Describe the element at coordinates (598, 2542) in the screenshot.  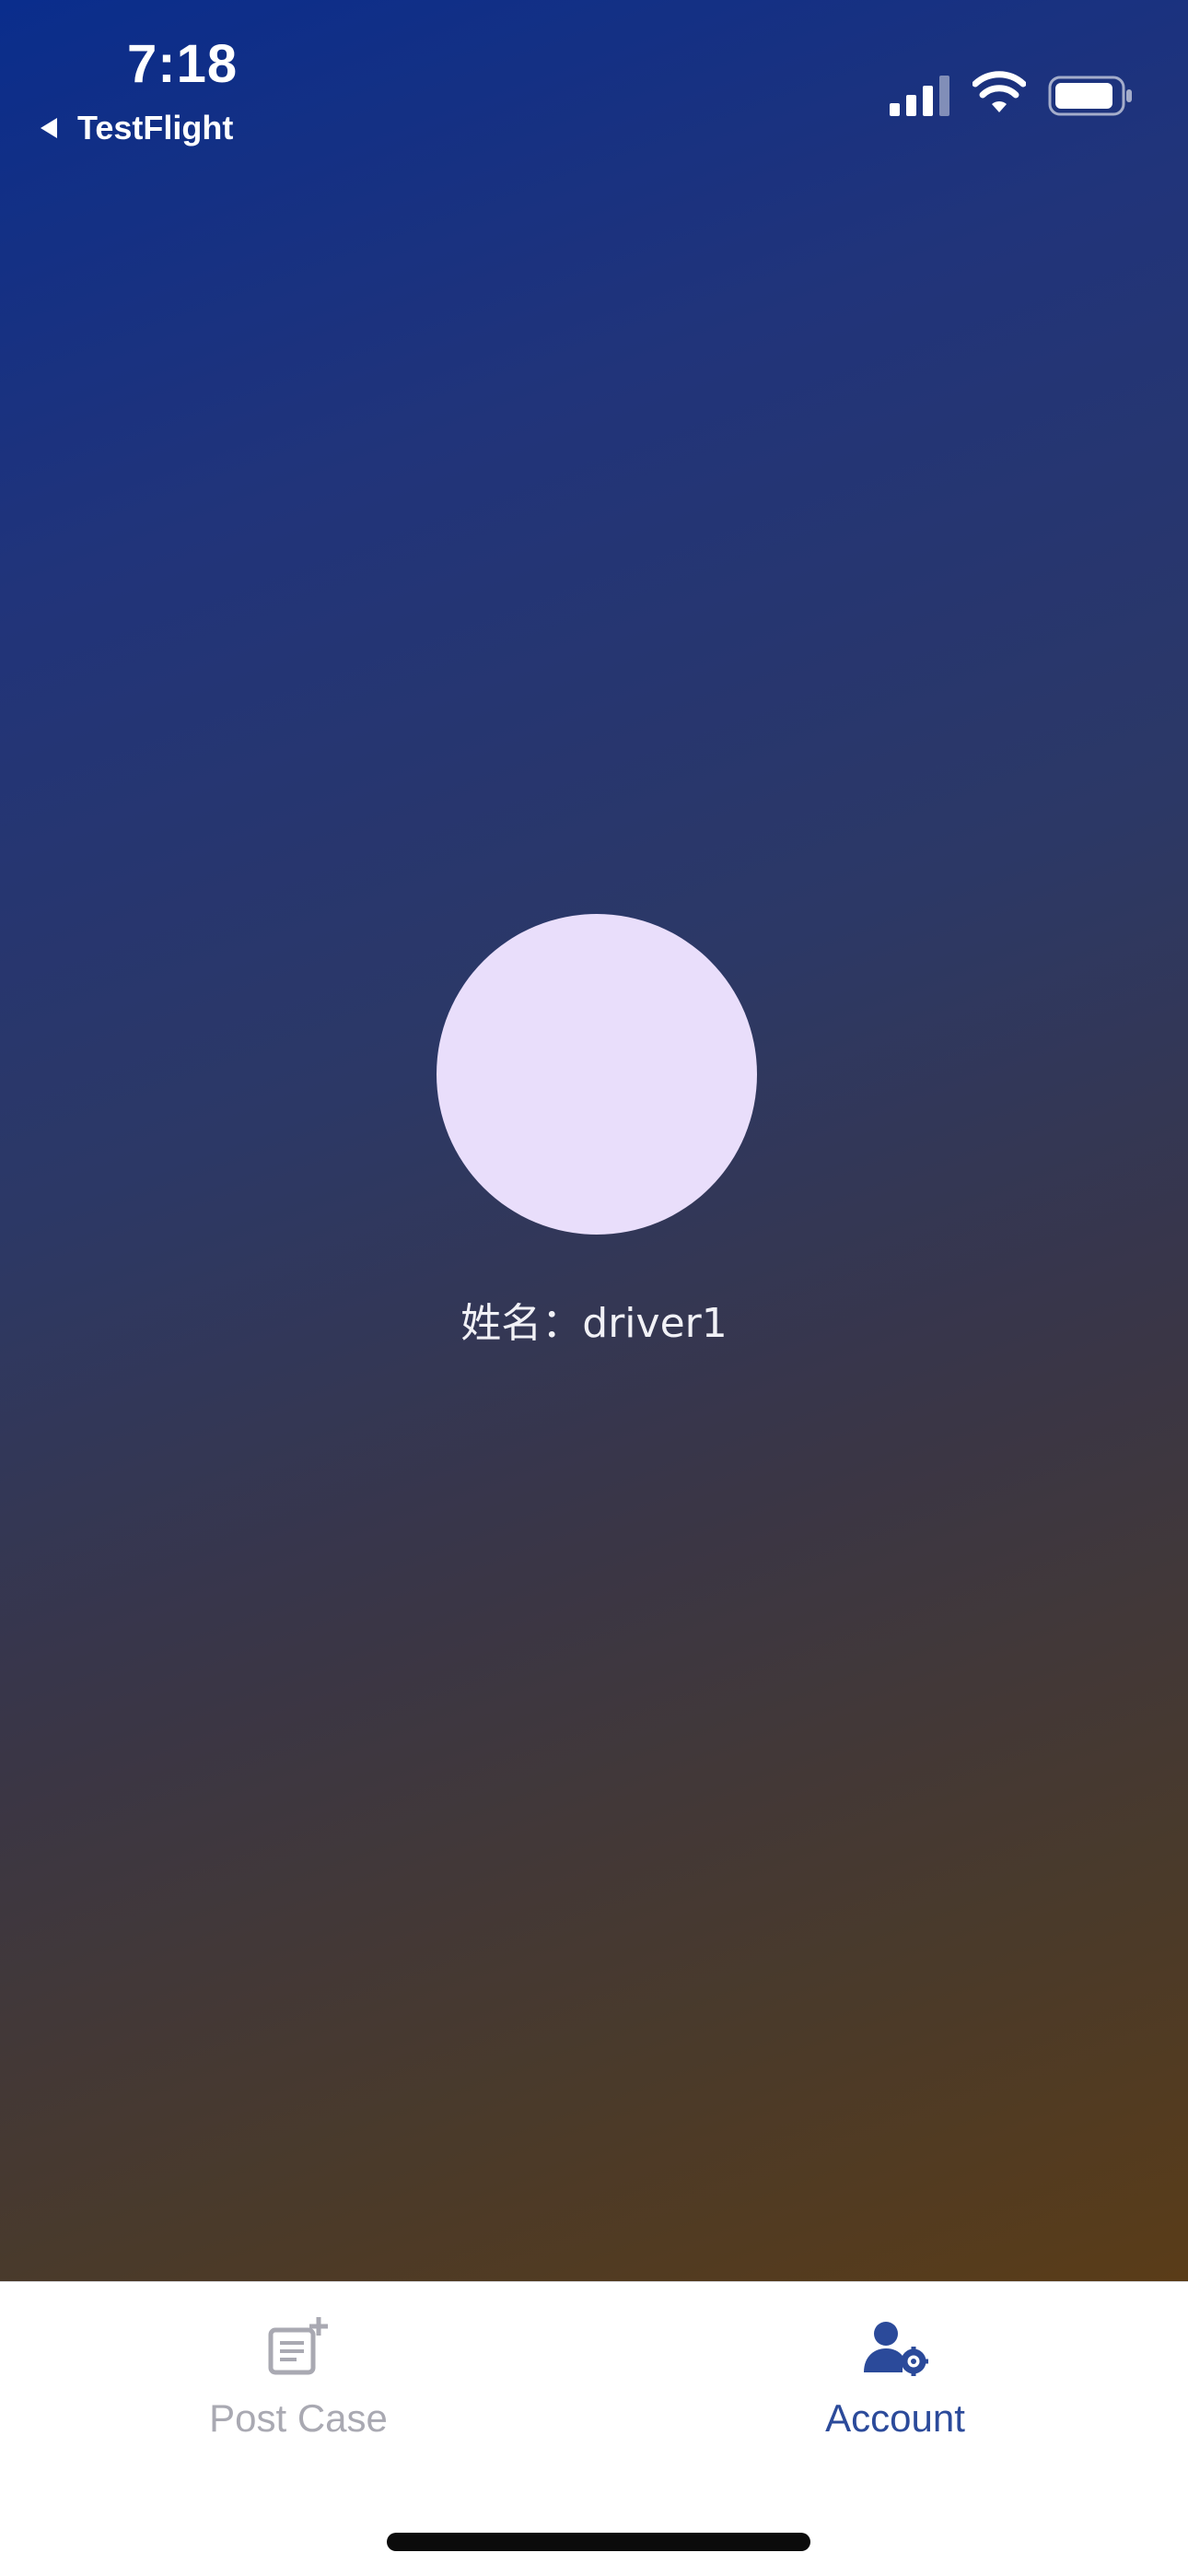
I see `home-indicator` at that location.